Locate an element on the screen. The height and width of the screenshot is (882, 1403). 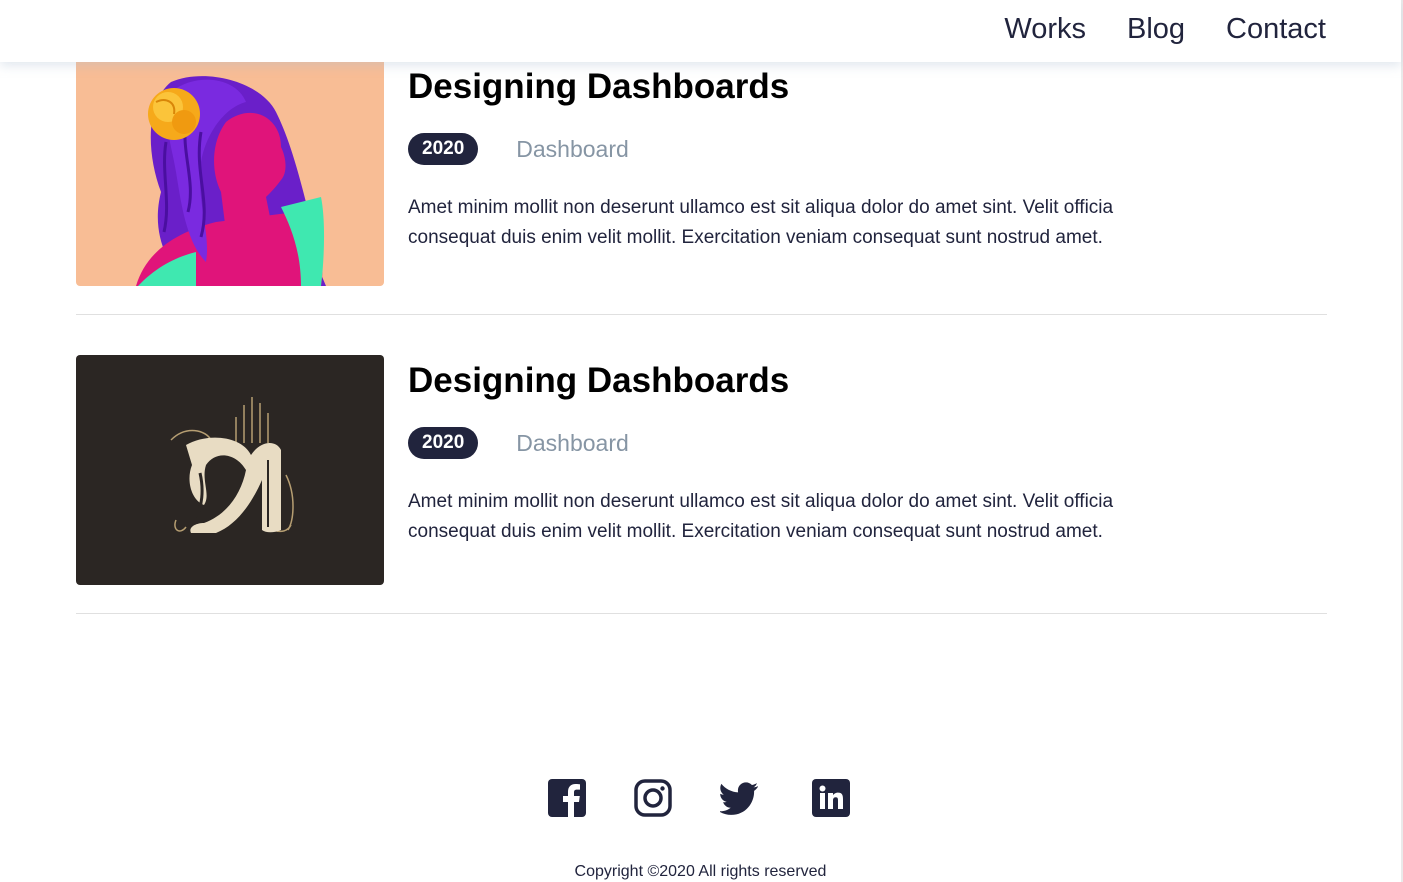
monogram-letter-image is located at coordinates (230, 470).